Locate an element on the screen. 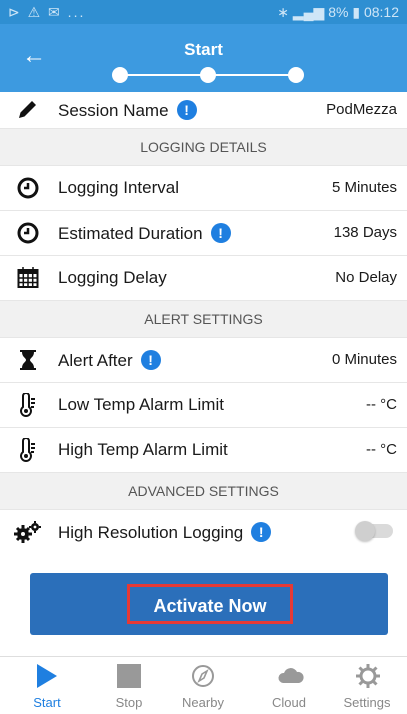 This screenshot has height=714, width=407. logging-delay-row: Logging Delay No Delay is located at coordinates (203, 278).